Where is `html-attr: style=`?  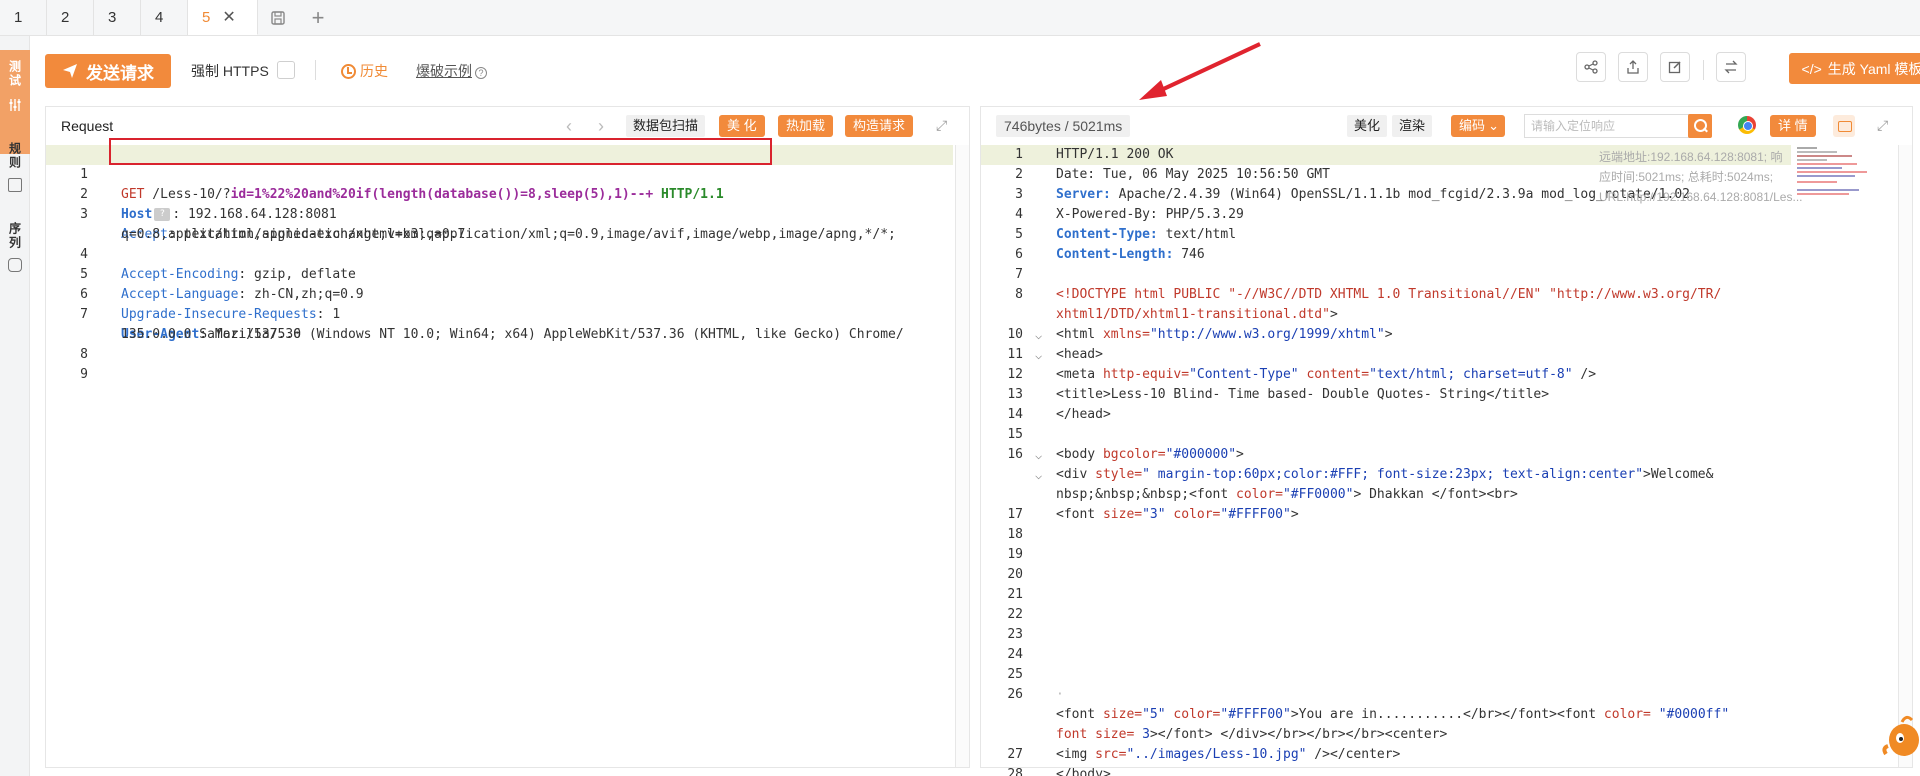
html-attr: style= is located at coordinates (1119, 474).